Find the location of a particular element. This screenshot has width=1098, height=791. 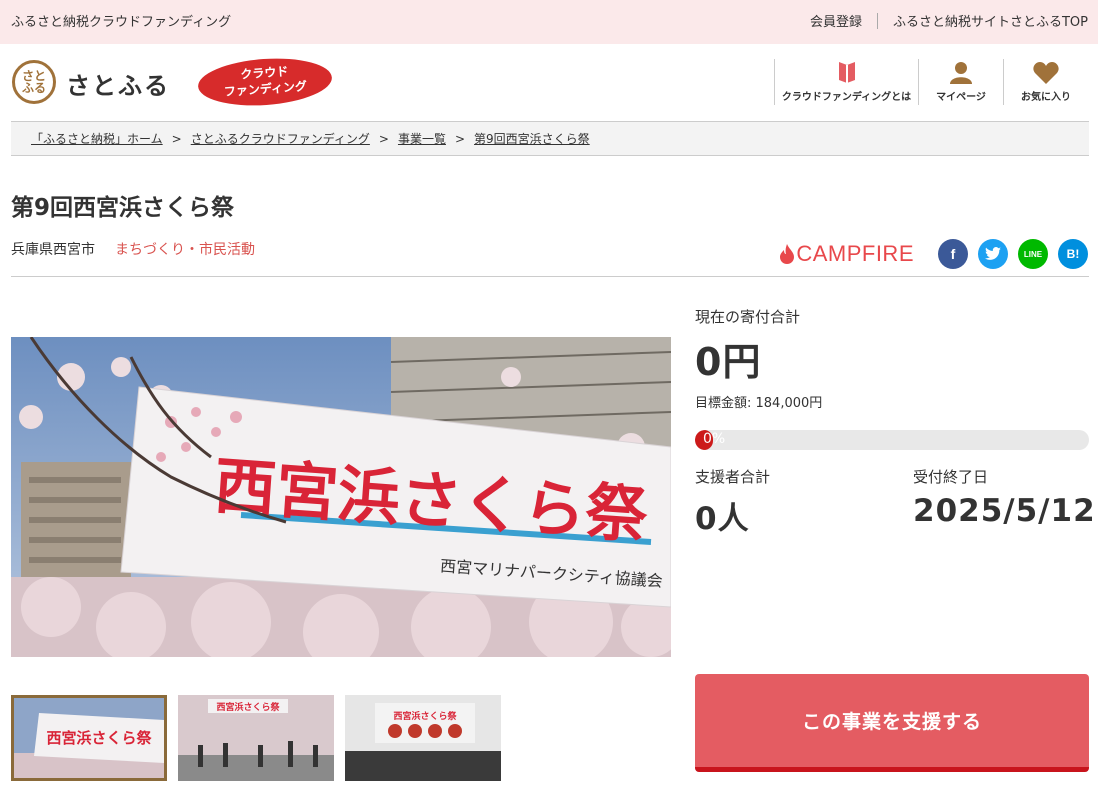

satofull-logo-mark: さと ふる is located at coordinates (34, 82).